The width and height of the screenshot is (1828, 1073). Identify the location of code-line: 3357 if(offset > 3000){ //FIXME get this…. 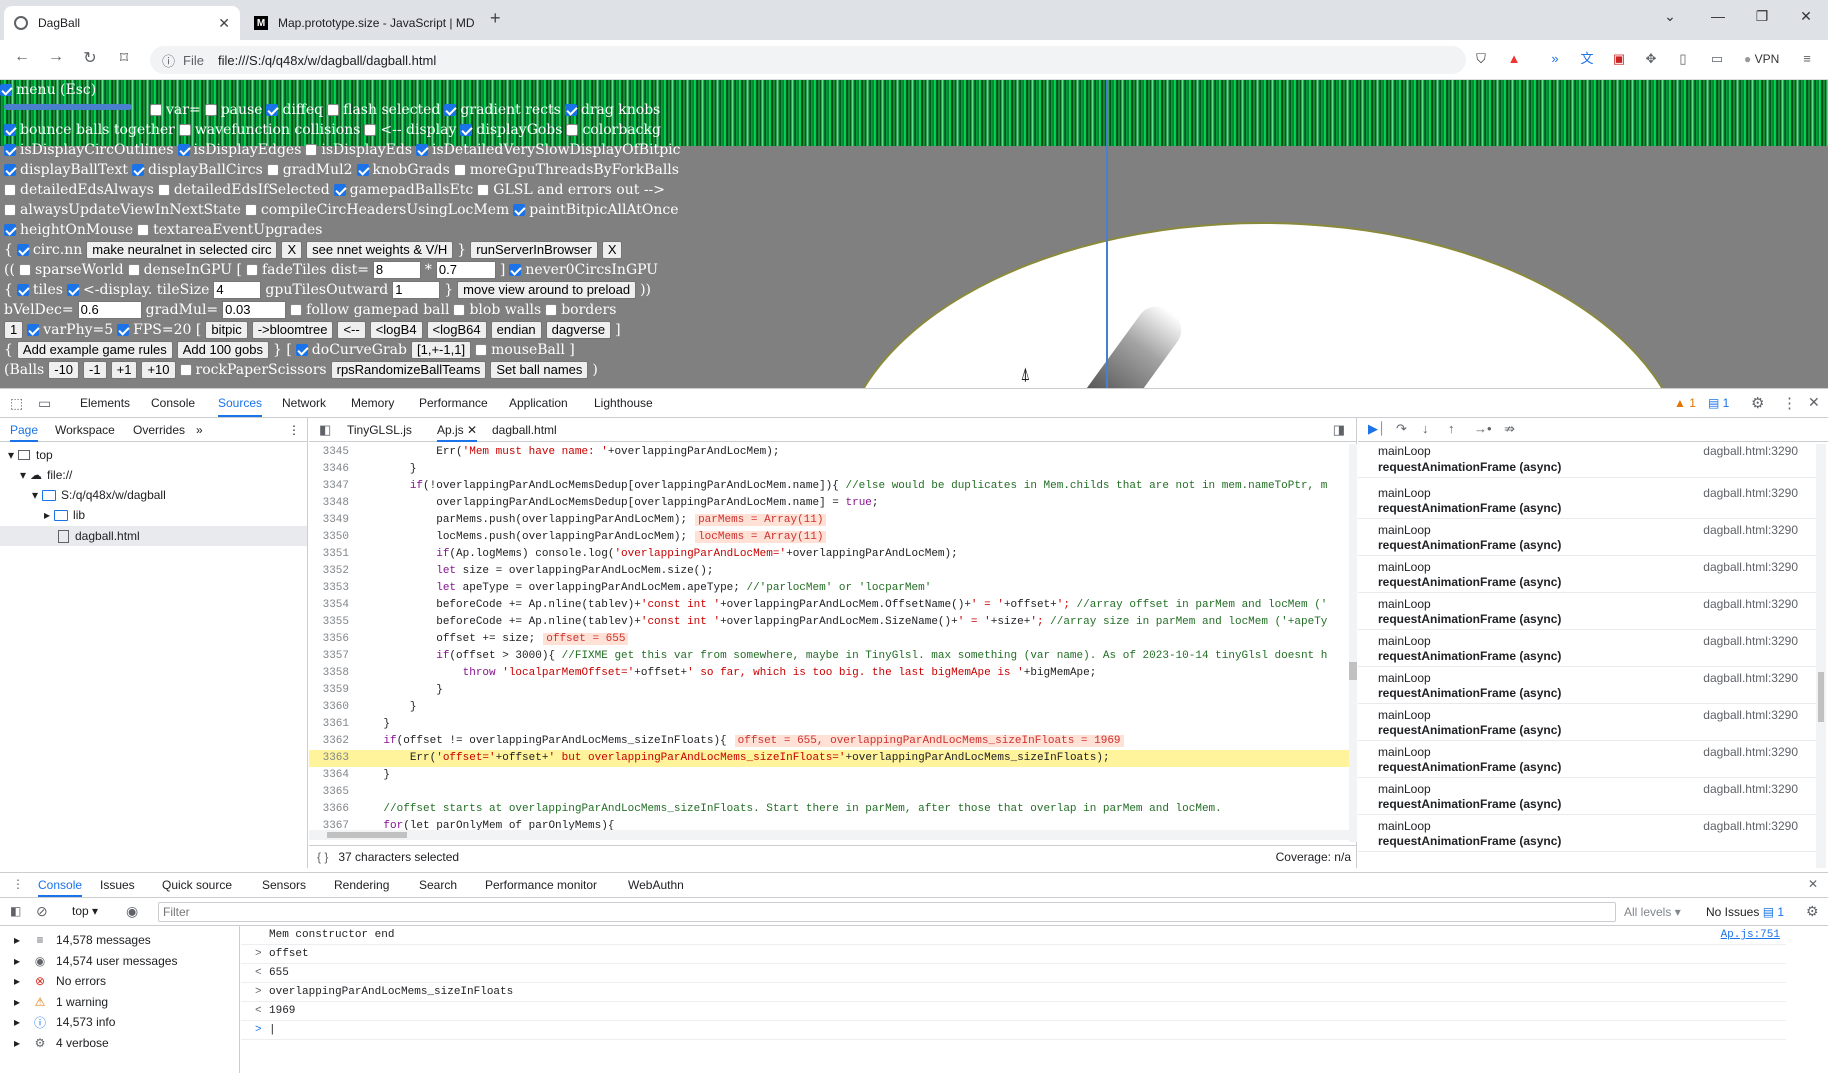
(829, 656).